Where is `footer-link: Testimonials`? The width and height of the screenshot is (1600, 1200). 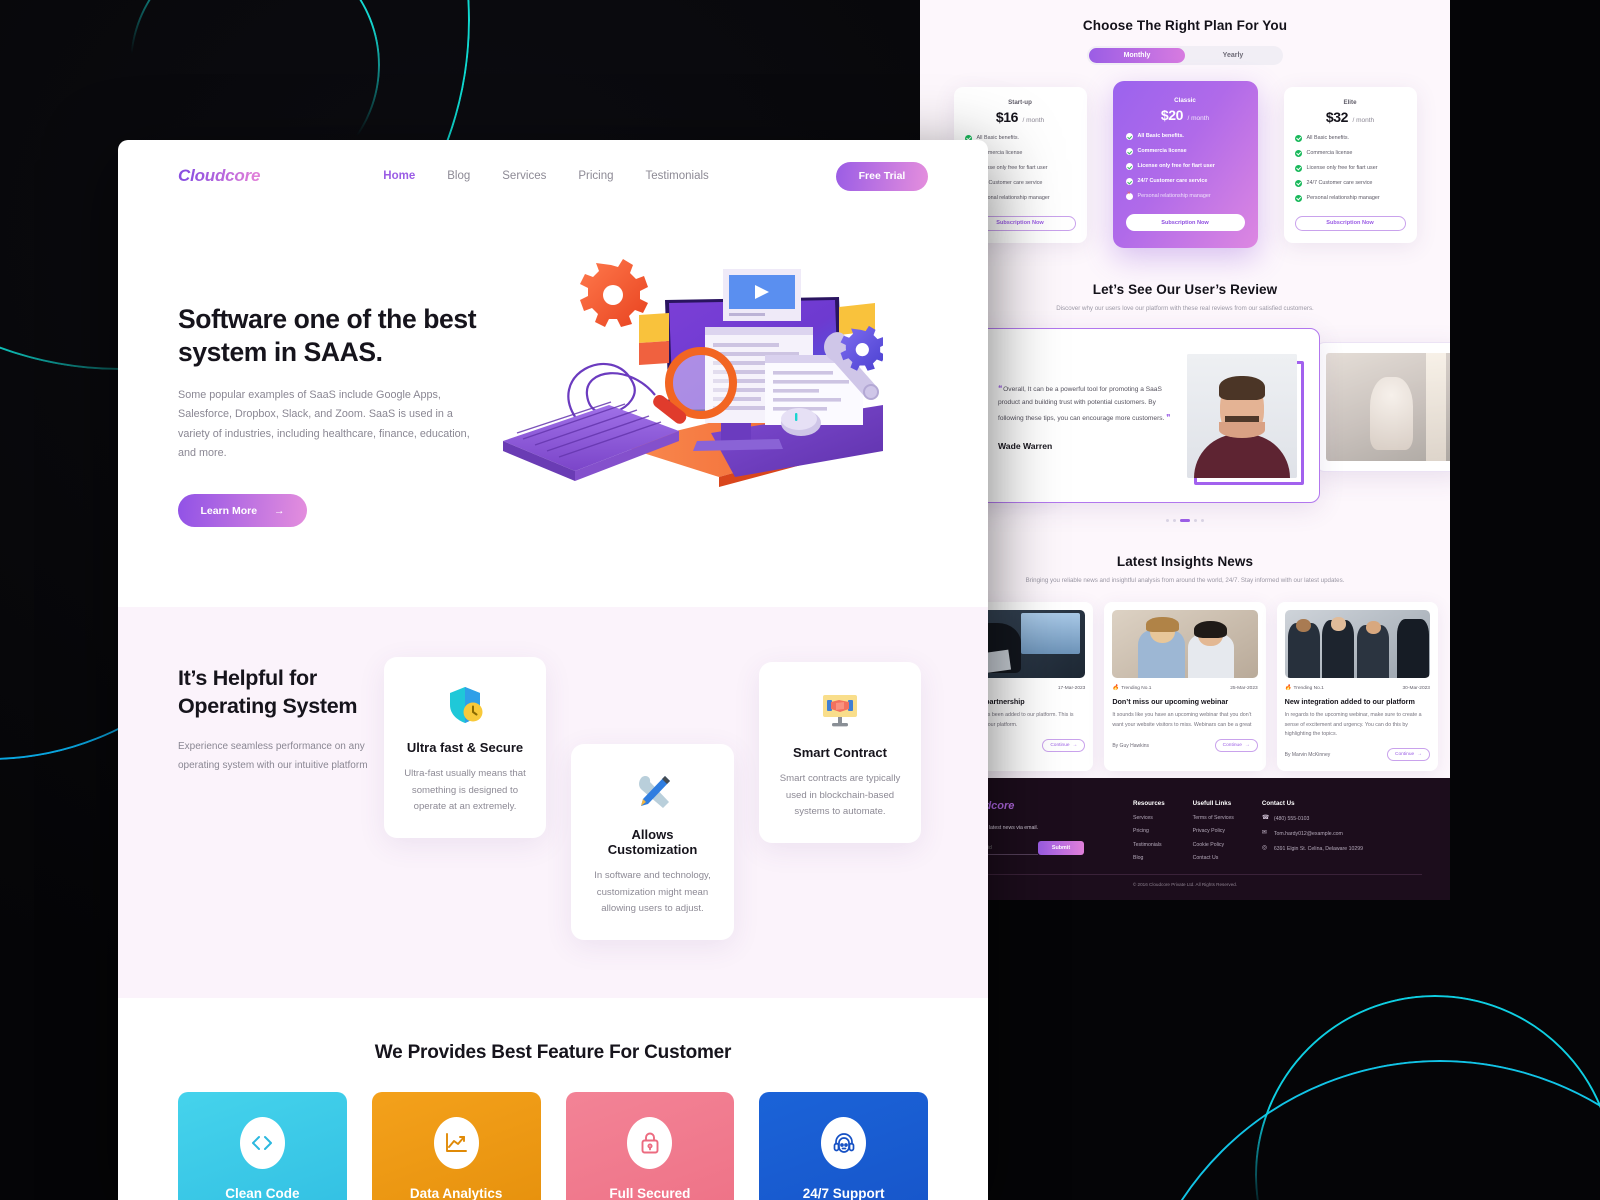 footer-link: Testimonials is located at coordinates (1149, 845).